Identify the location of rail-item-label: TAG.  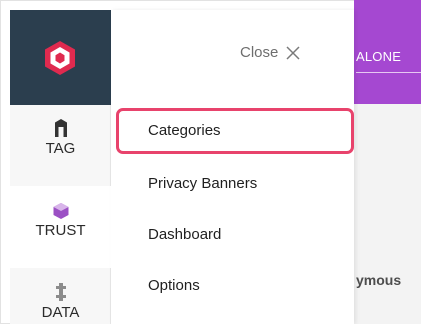
(60, 148).